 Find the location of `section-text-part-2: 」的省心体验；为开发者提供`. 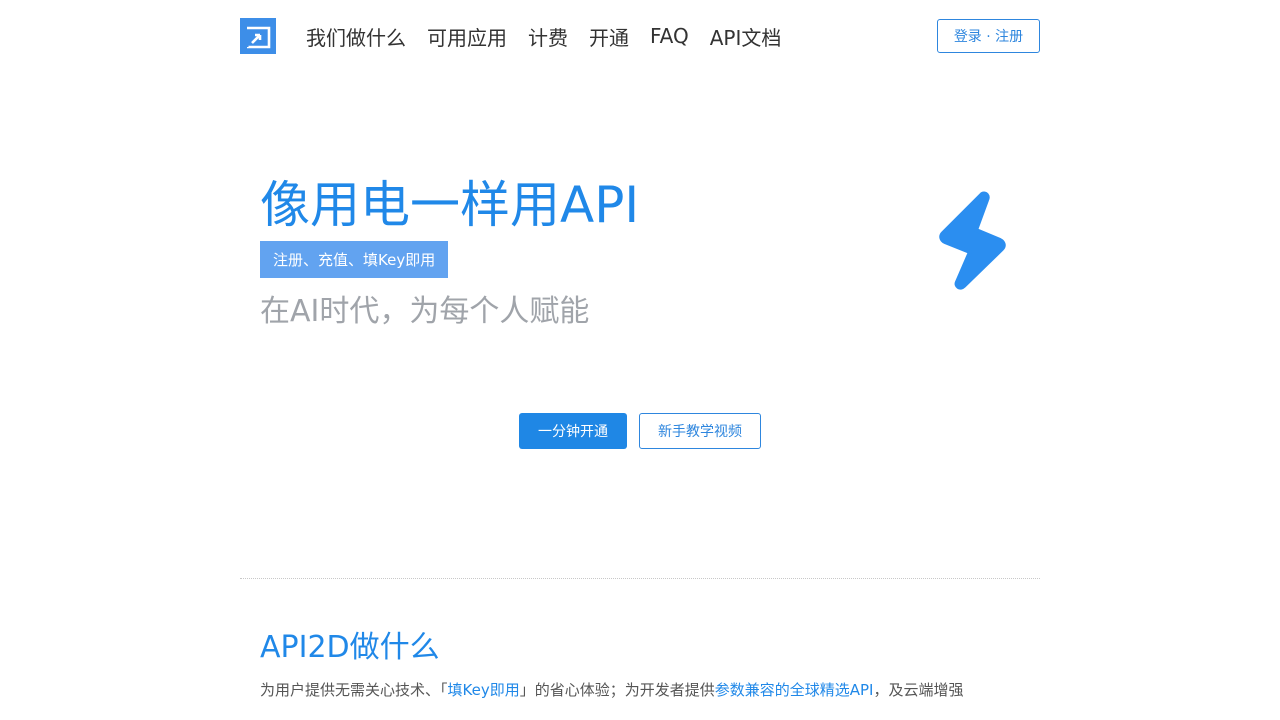

section-text-part-2: 」的省心体验；为开发者提供 is located at coordinates (617, 690).